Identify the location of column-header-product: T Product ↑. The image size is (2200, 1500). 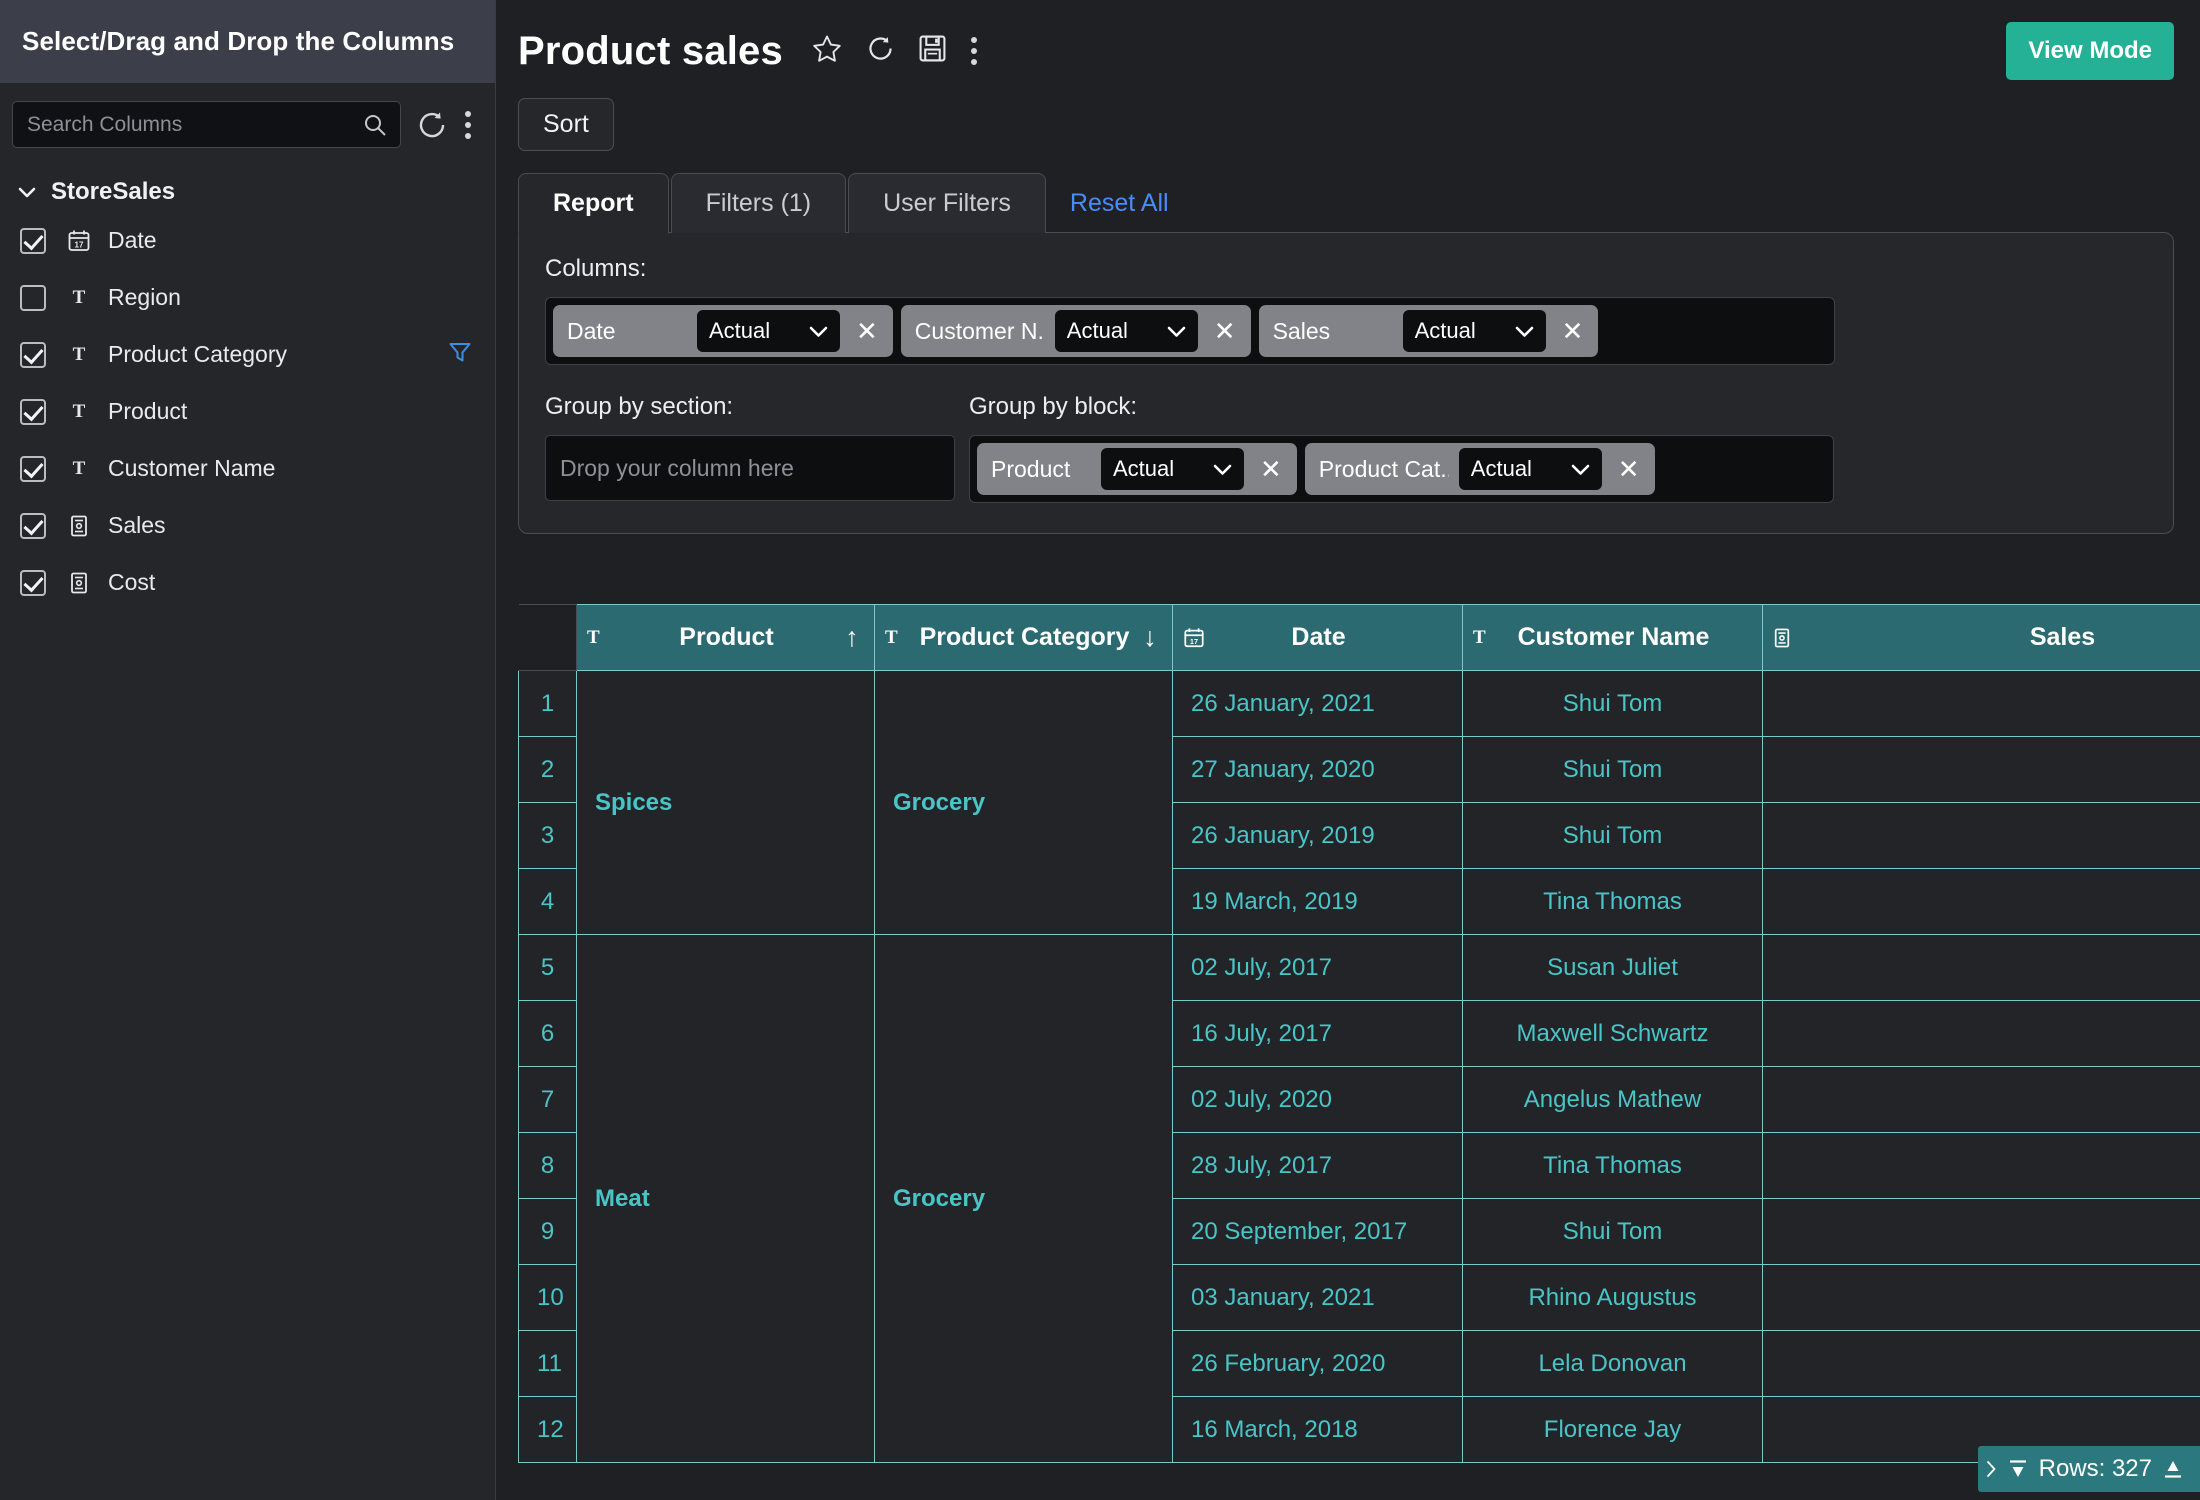
(725, 637).